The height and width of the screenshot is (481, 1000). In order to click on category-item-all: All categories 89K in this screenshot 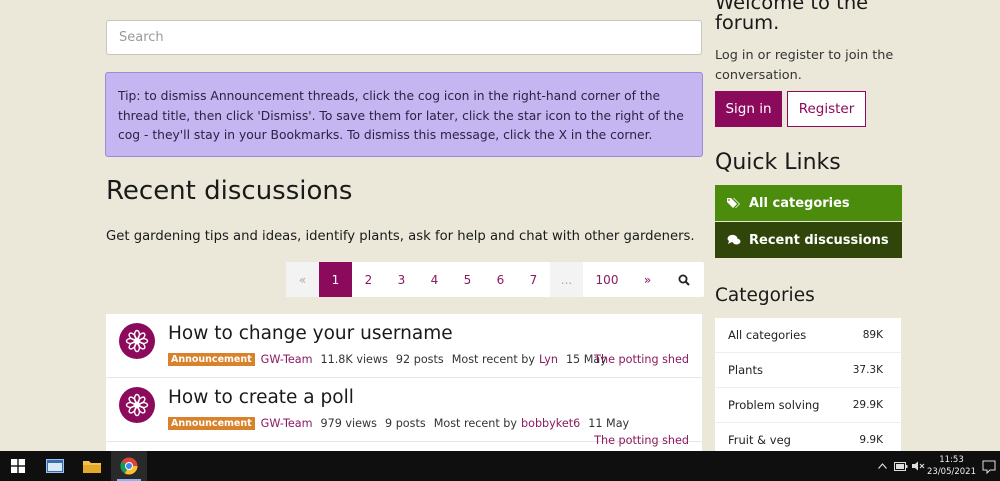, I will do `click(808, 335)`.